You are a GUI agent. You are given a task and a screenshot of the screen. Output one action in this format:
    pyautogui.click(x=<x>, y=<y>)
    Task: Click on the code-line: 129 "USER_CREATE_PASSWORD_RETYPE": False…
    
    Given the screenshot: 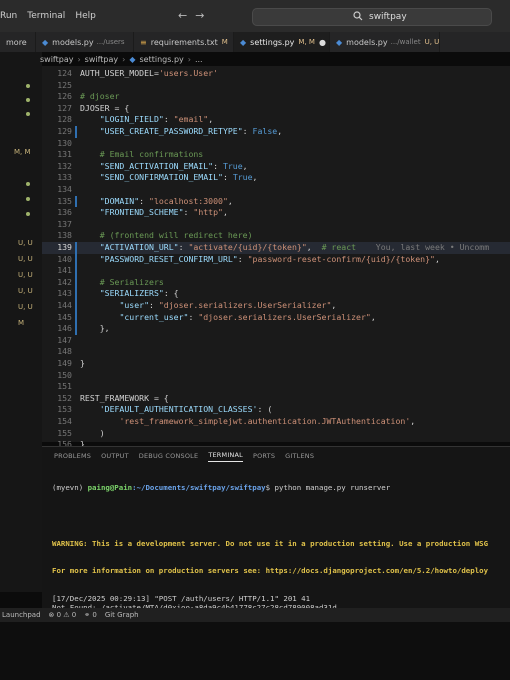 What is the action you would take?
    pyautogui.click(x=276, y=132)
    